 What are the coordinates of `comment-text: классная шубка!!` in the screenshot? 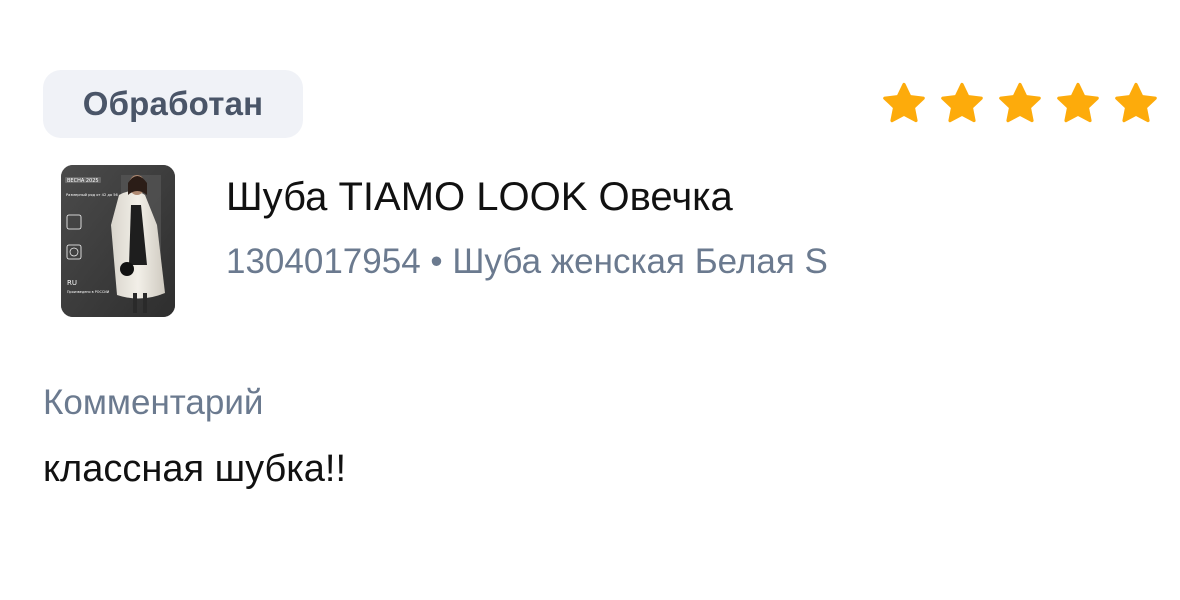 It's located at (194, 469).